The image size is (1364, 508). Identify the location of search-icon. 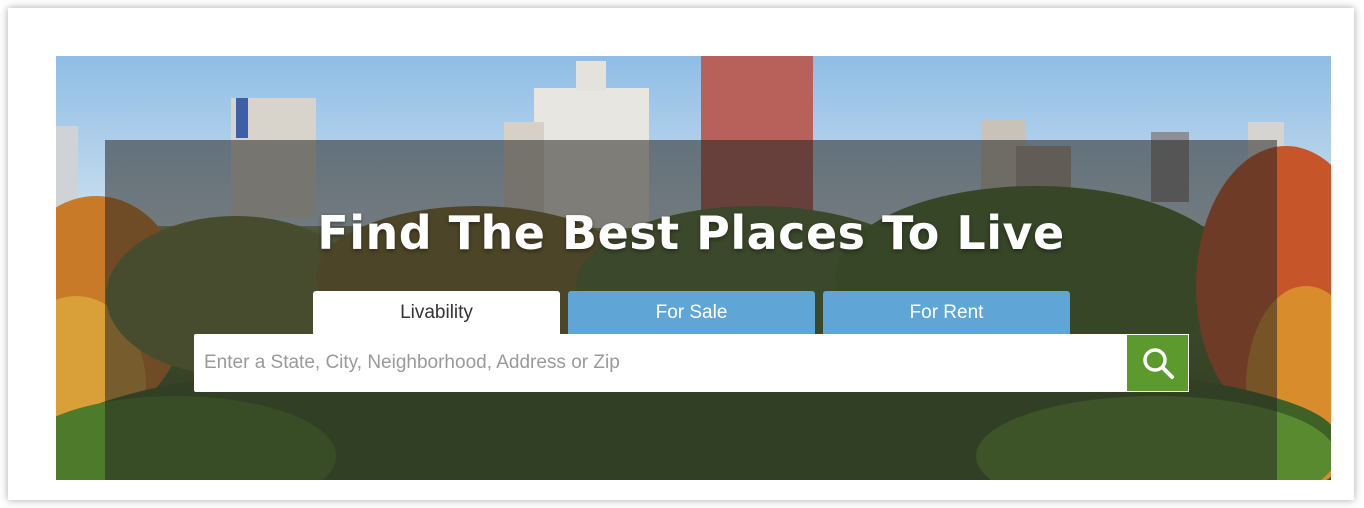
(1158, 363).